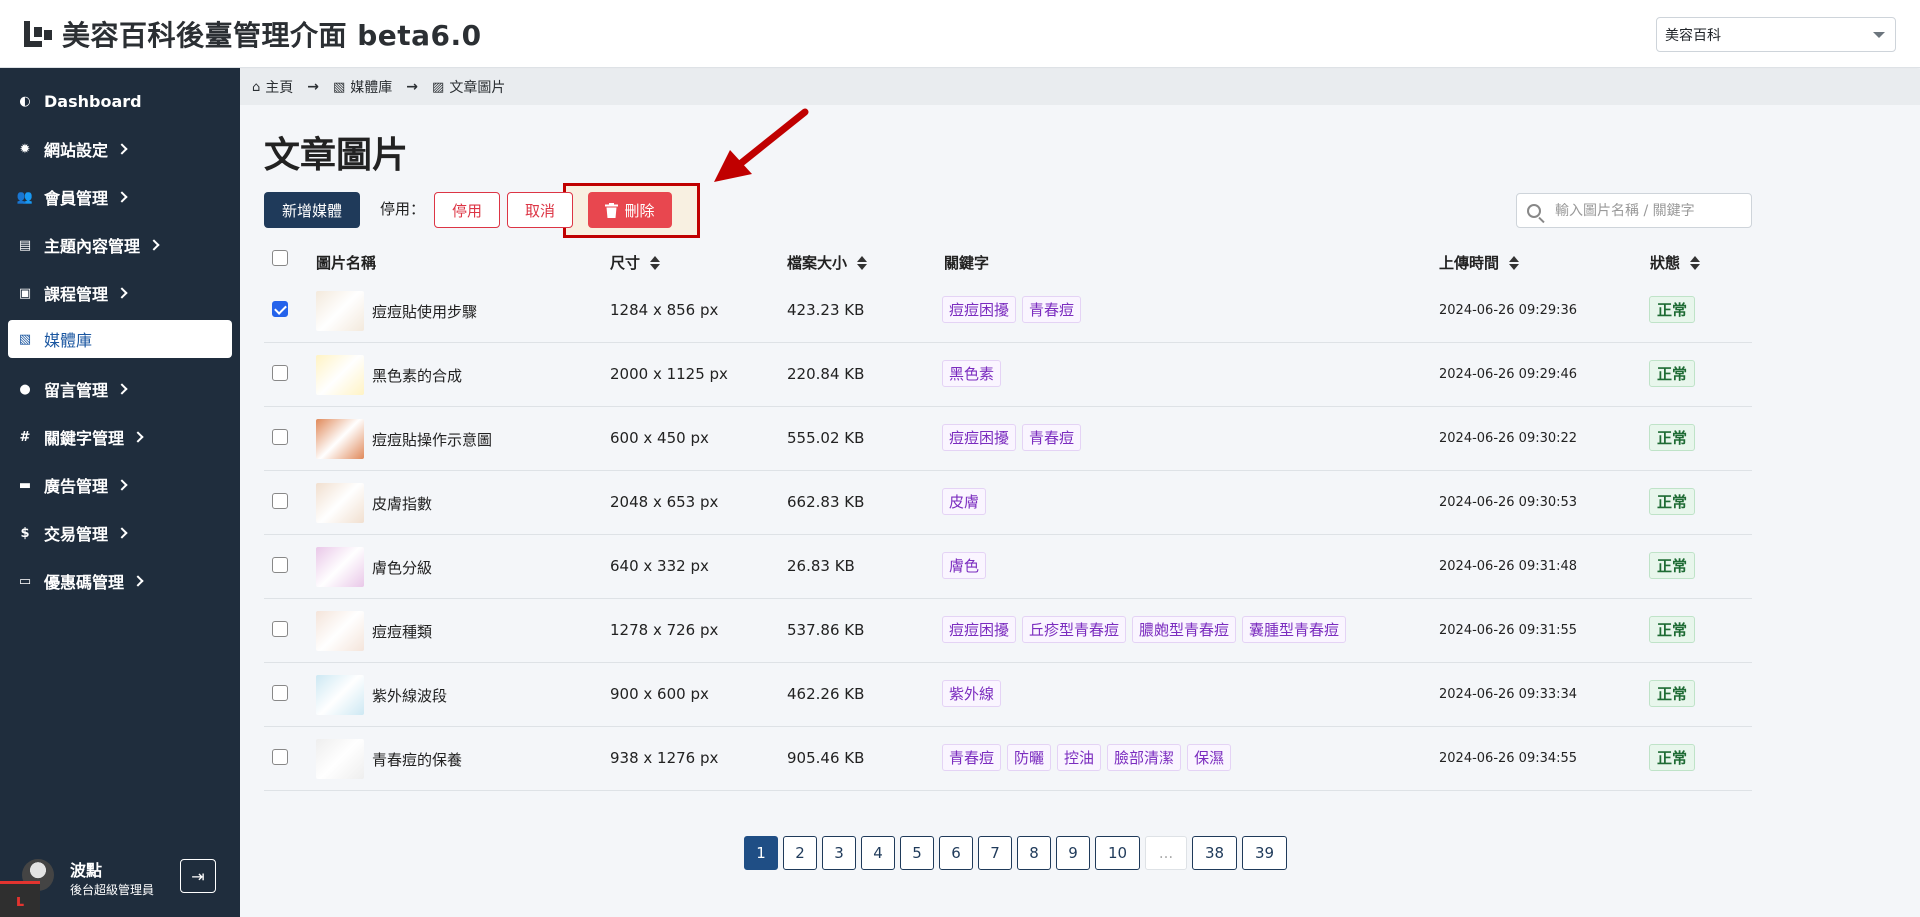 The image size is (1920, 917). Describe the element at coordinates (612, 210) in the screenshot. I see `trash-icon` at that location.